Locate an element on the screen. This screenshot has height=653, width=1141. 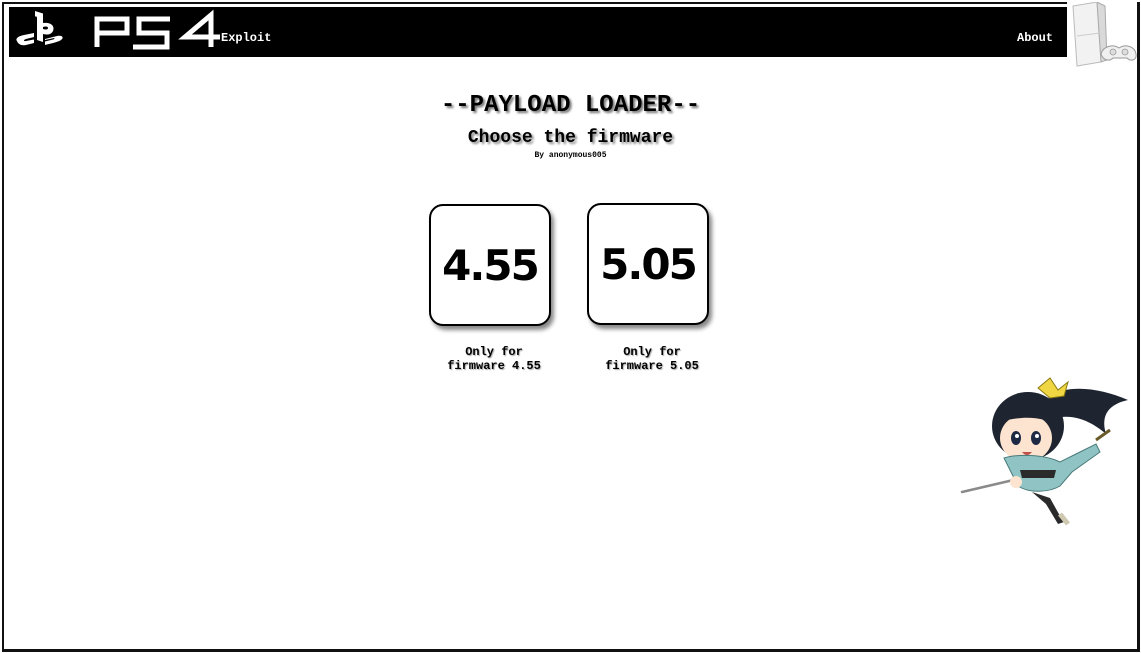
firmware-505-caption-line1: Only for is located at coordinates (652, 352).